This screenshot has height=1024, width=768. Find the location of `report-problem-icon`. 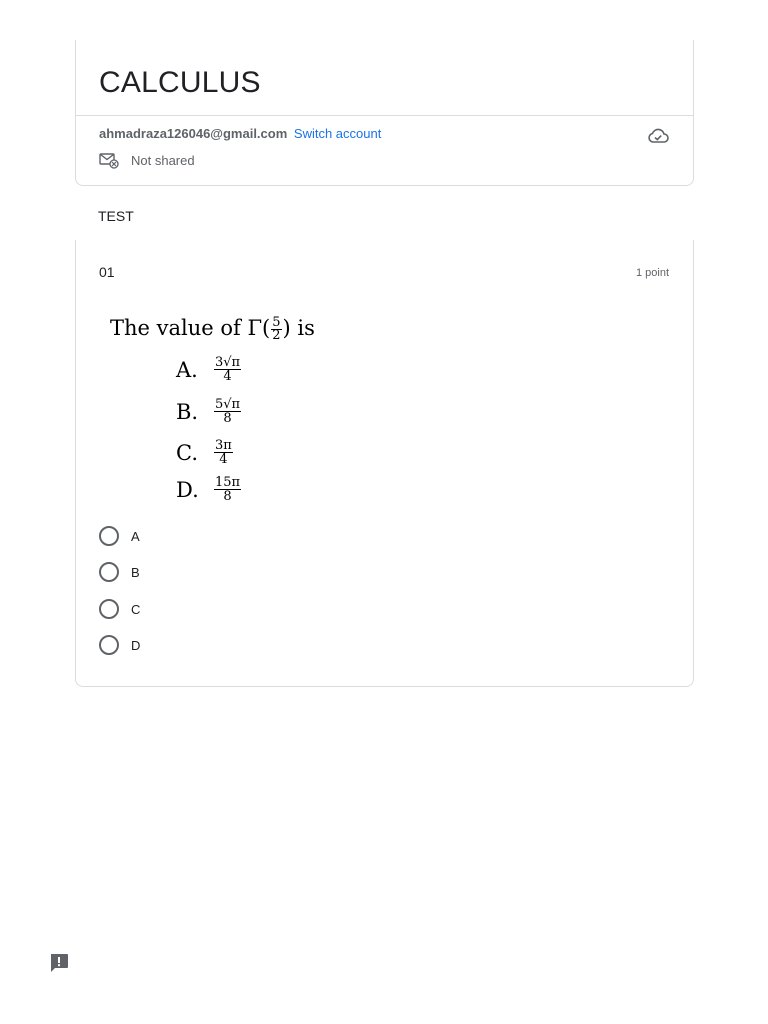

report-problem-icon is located at coordinates (59, 963).